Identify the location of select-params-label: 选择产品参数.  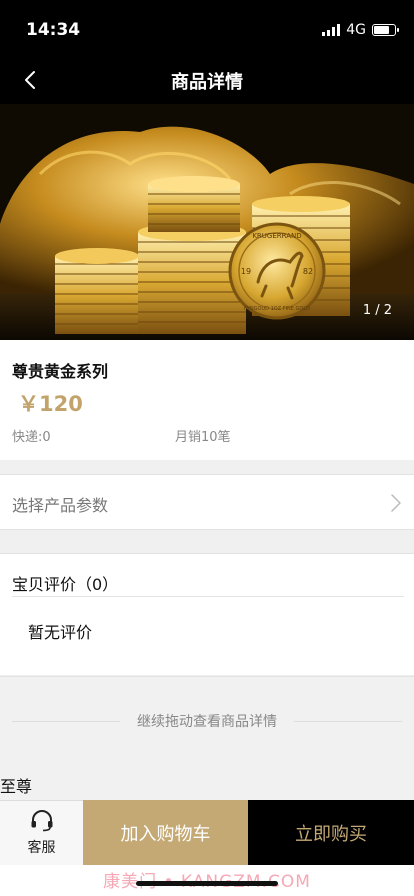
(60, 505).